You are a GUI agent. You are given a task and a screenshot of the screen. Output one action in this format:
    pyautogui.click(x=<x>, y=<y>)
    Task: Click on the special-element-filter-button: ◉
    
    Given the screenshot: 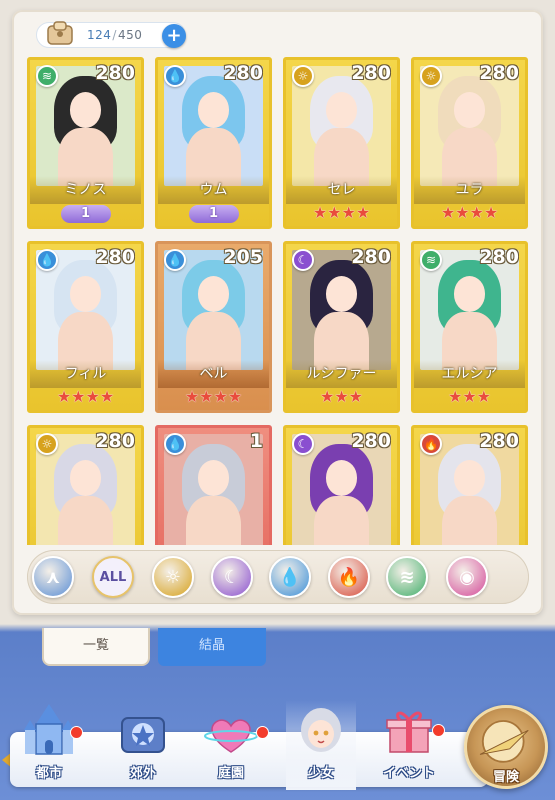 What is the action you would take?
    pyautogui.click(x=467, y=577)
    